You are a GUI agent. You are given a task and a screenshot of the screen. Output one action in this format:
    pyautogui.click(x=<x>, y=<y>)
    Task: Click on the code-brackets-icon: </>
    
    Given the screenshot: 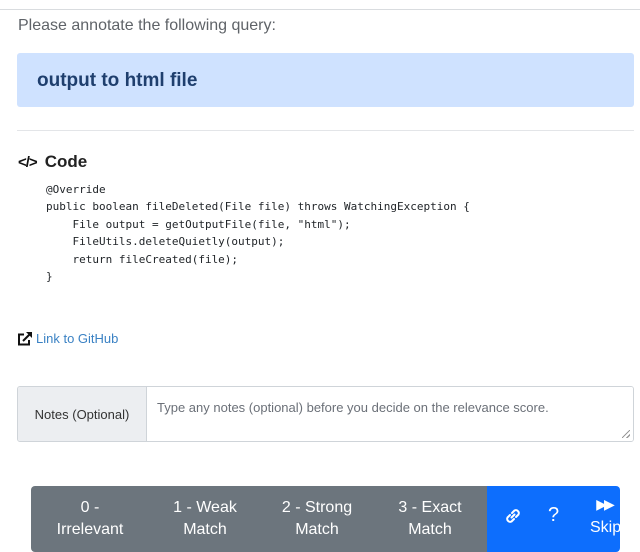 What is the action you would take?
    pyautogui.click(x=28, y=162)
    